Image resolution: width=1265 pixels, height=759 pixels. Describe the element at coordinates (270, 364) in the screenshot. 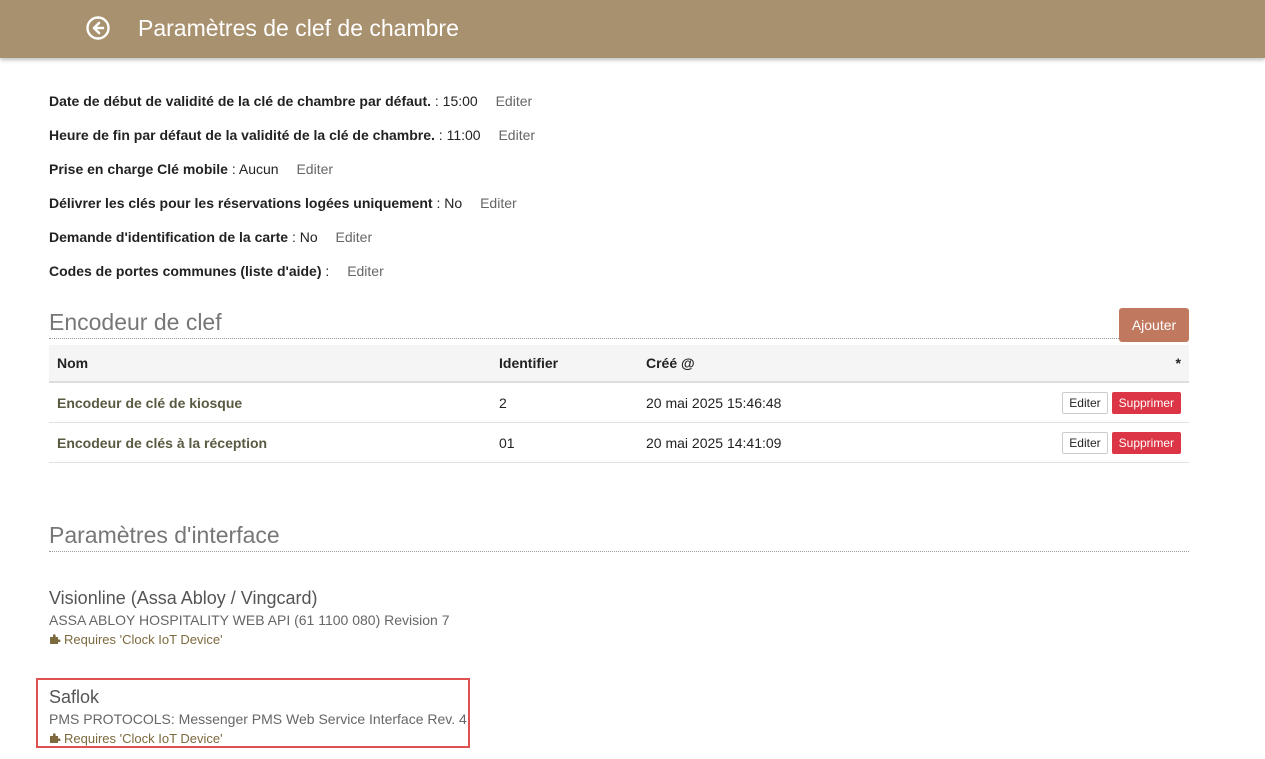

I see `column-header-name: Nom` at that location.